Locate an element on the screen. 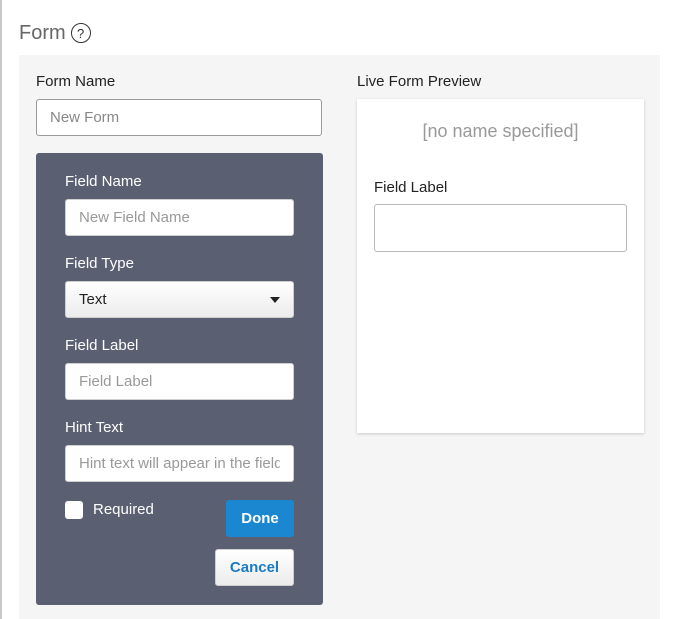  field-label-label: Field Label is located at coordinates (102, 345).